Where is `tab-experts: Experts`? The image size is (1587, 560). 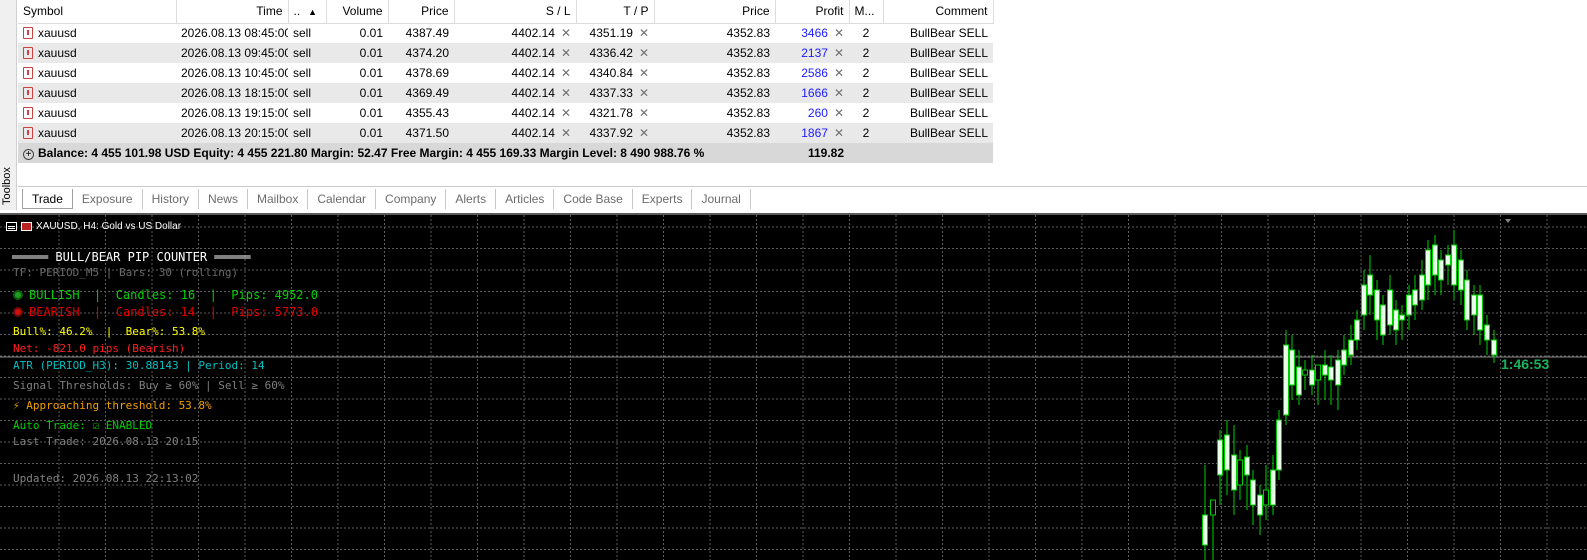 tab-experts: Experts is located at coordinates (663, 198).